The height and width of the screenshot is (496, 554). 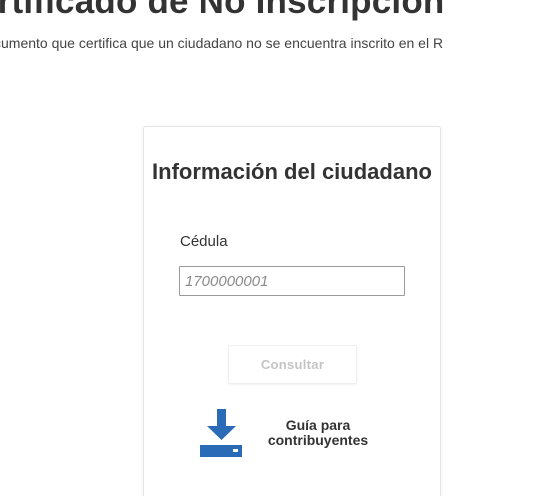 What do you see at coordinates (292, 281) in the screenshot?
I see `cedula-input` at bounding box center [292, 281].